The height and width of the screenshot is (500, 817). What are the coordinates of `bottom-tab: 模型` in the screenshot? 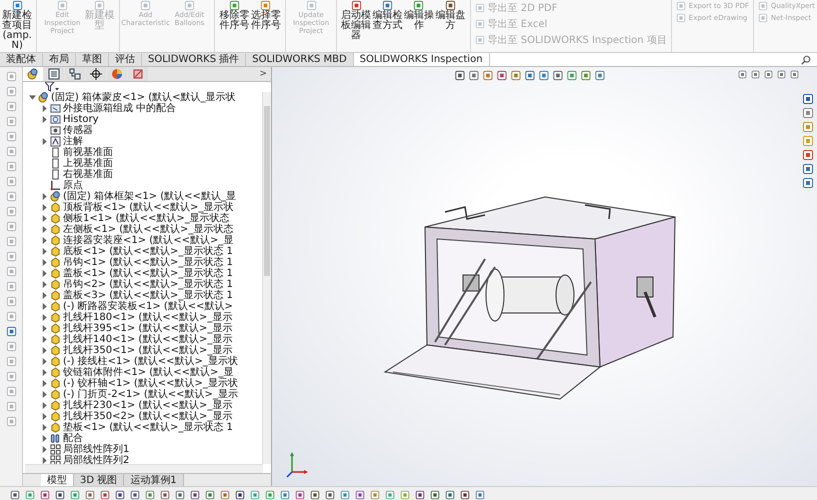 It's located at (57, 480).